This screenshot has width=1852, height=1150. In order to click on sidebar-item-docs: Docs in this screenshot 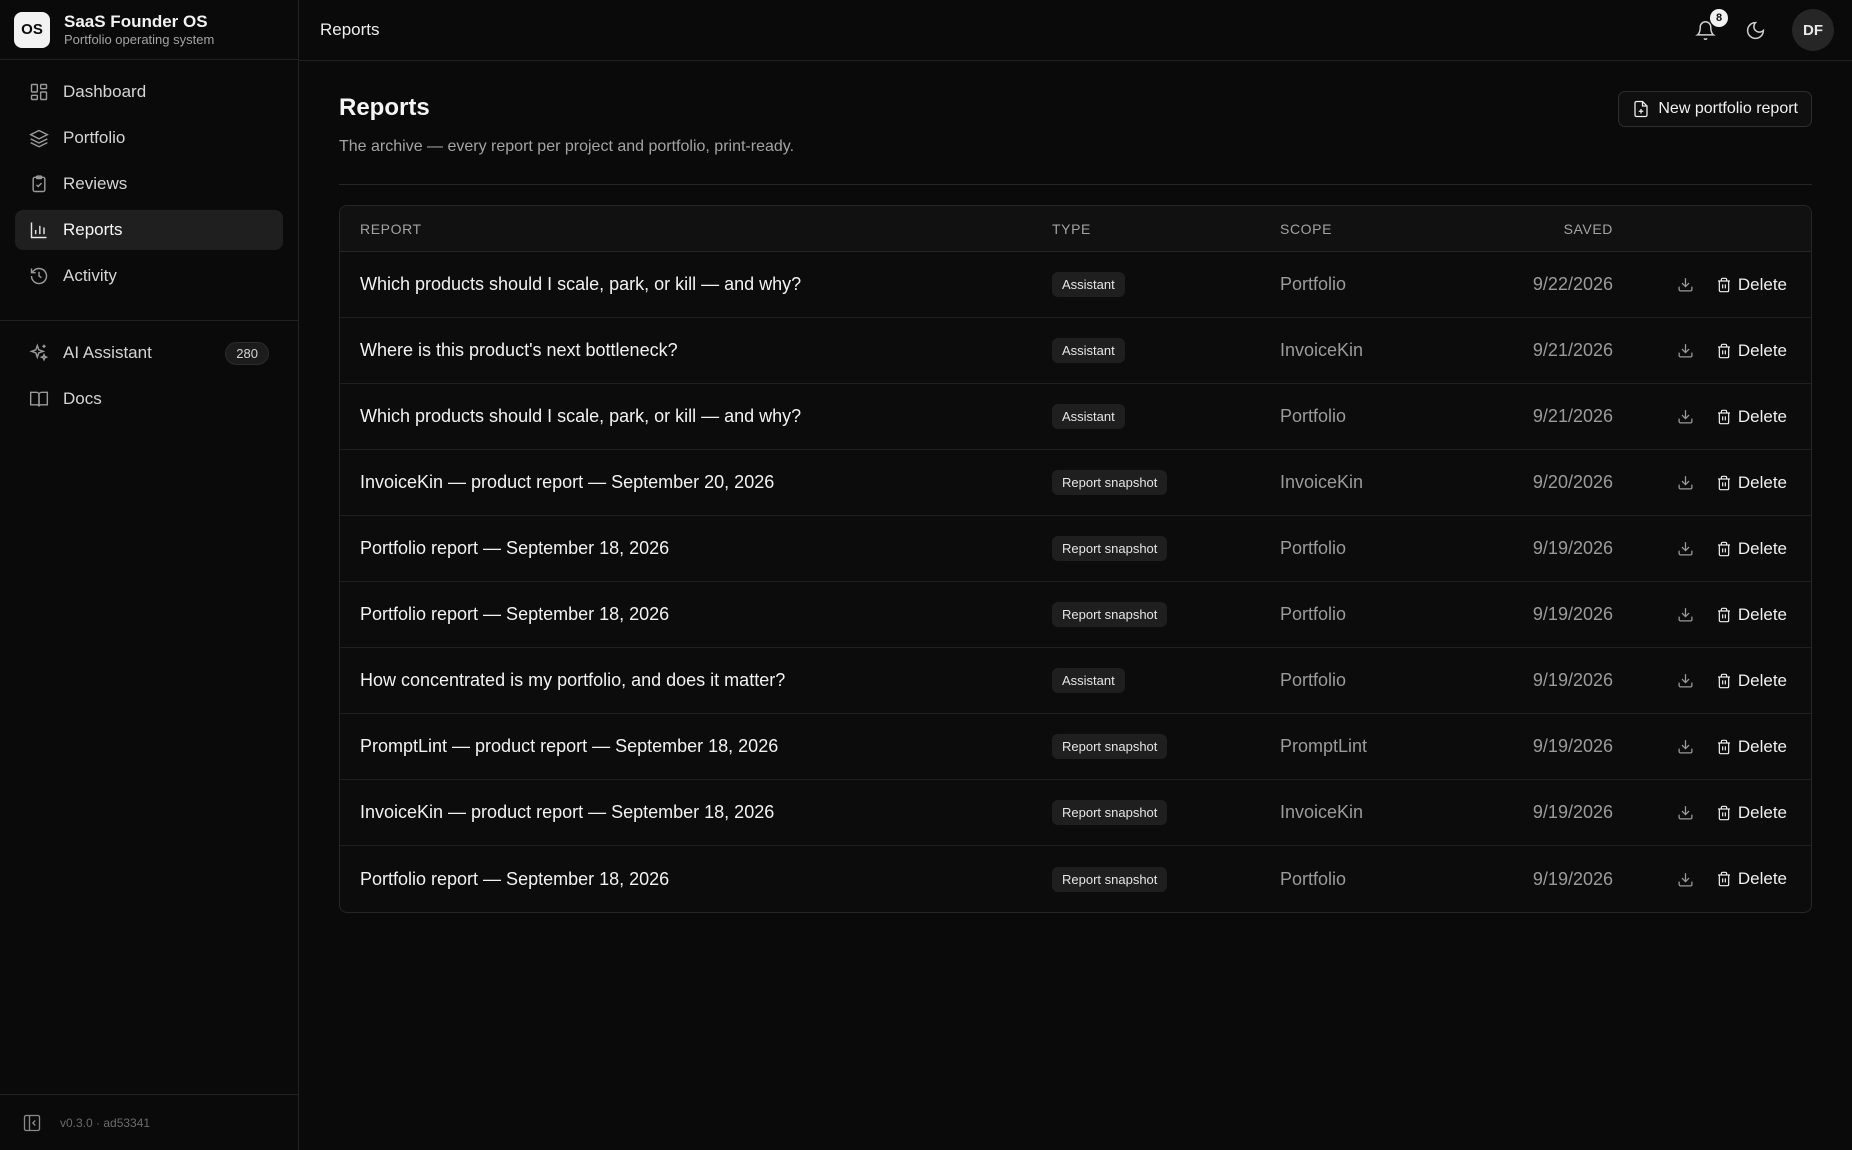, I will do `click(149, 399)`.